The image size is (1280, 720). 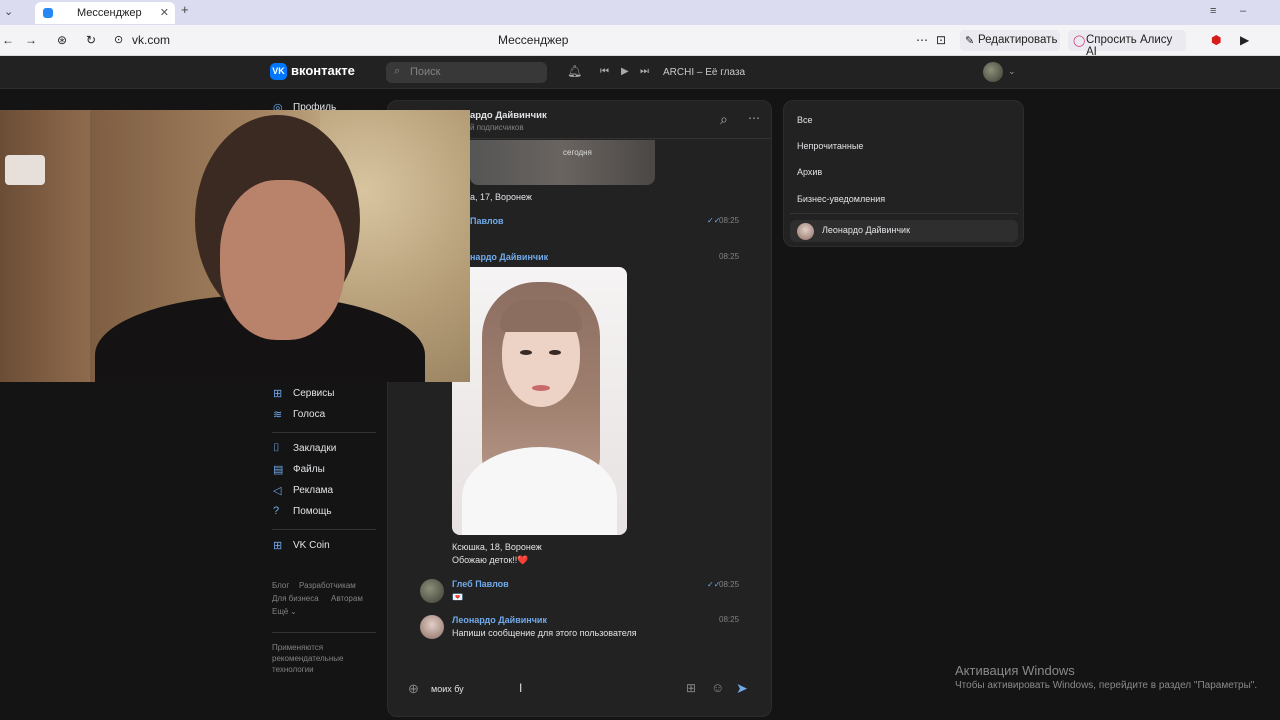 What do you see at coordinates (1213, 11) in the screenshot?
I see `menu-icon: ≡` at bounding box center [1213, 11].